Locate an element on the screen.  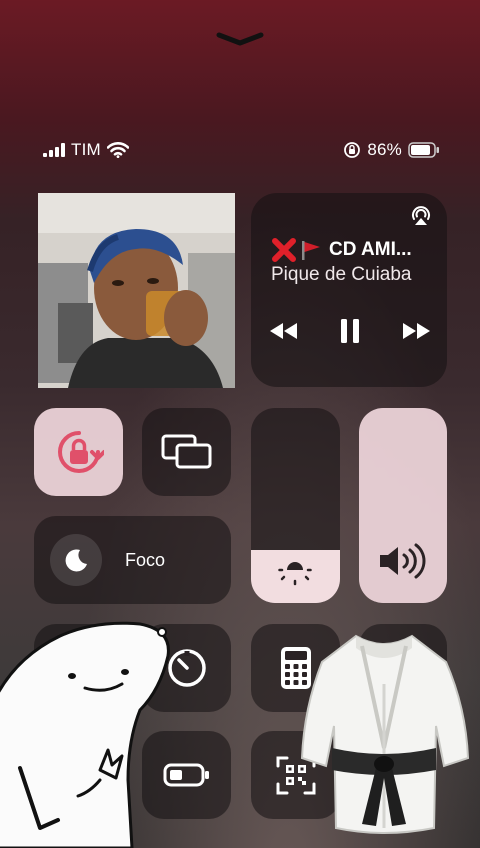
moon-icon is located at coordinates (76, 560).